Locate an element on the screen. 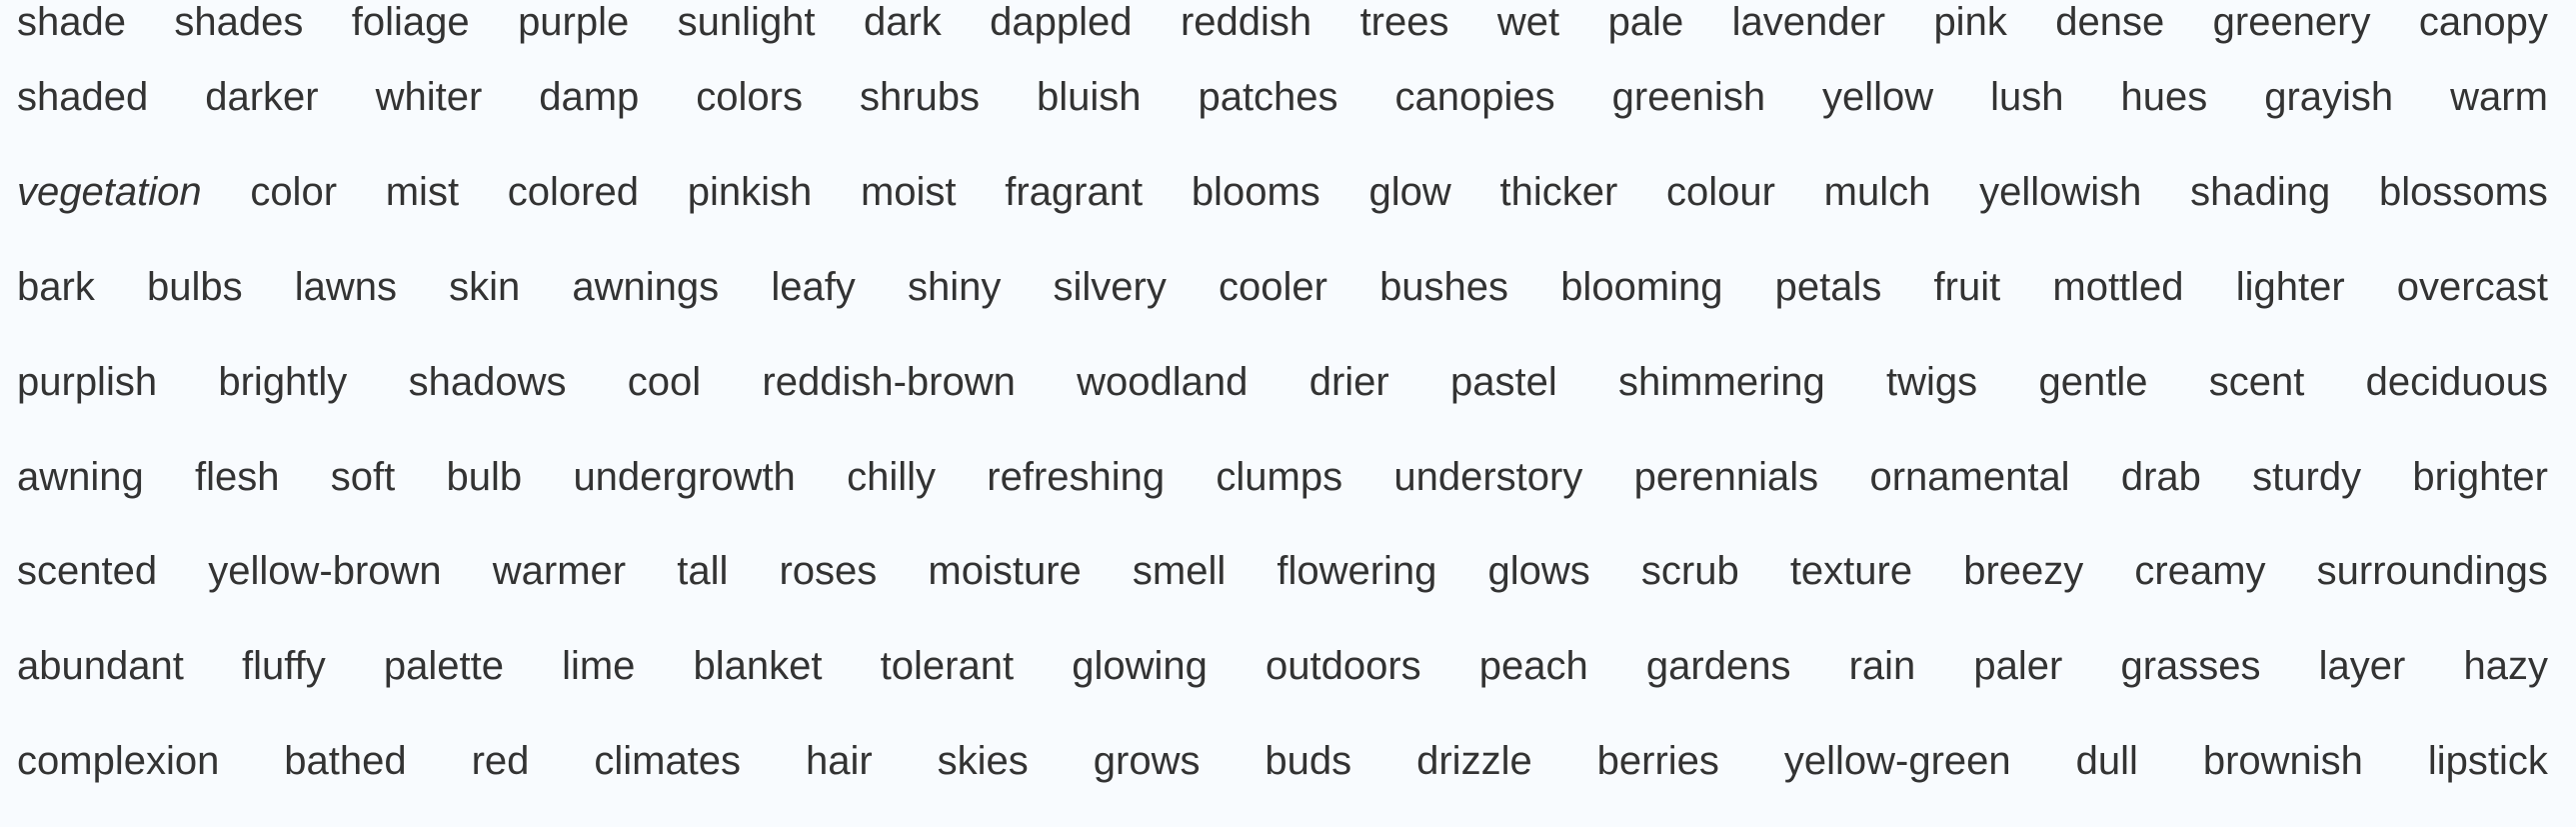 Image resolution: width=2576 pixels, height=827 pixels. word: pastel is located at coordinates (1504, 381).